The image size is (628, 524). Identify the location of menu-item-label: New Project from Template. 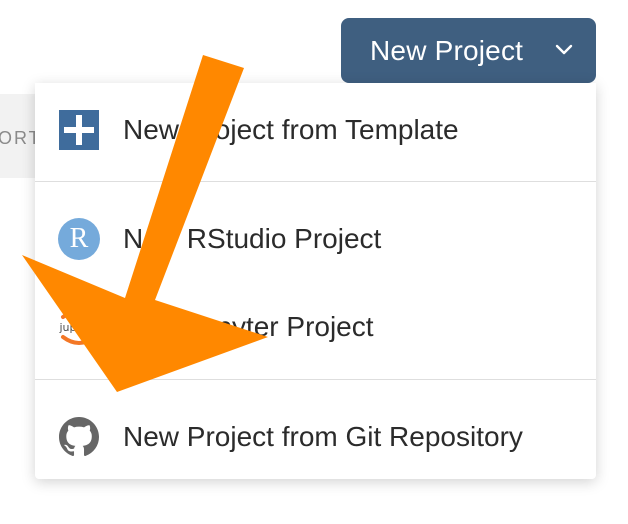
(291, 129).